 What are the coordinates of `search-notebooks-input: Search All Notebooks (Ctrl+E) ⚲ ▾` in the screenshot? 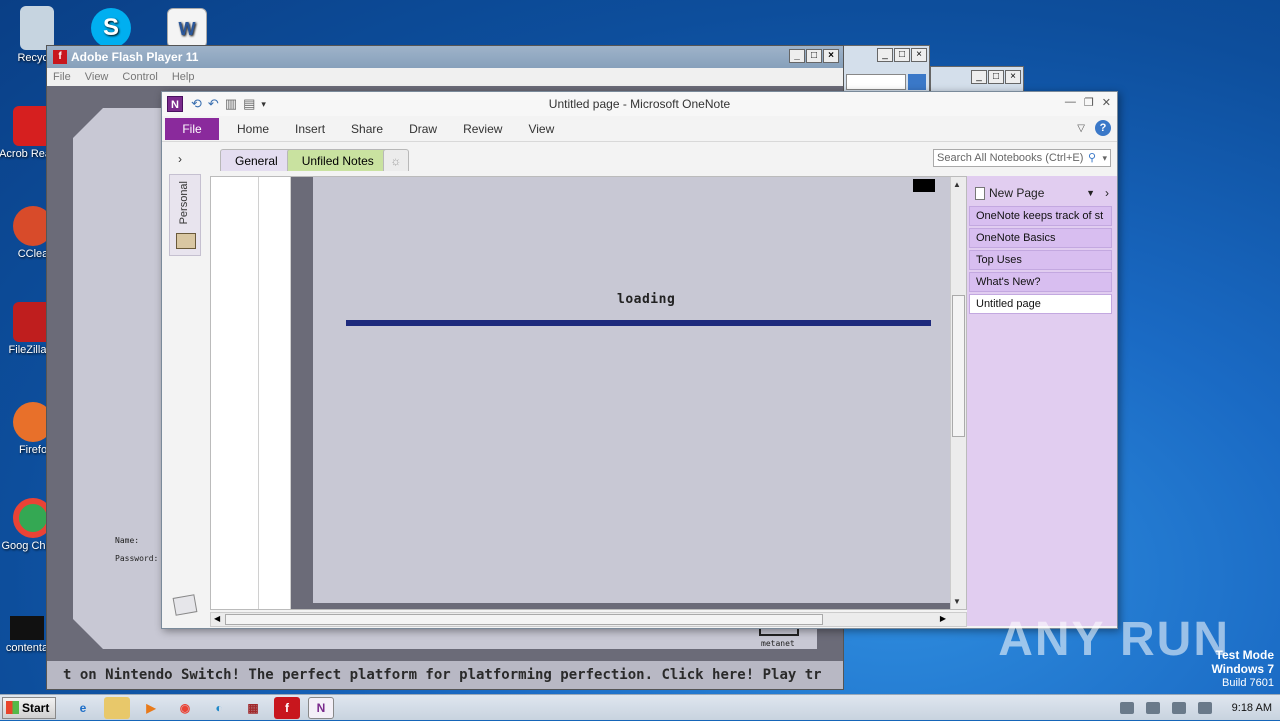 It's located at (1022, 158).